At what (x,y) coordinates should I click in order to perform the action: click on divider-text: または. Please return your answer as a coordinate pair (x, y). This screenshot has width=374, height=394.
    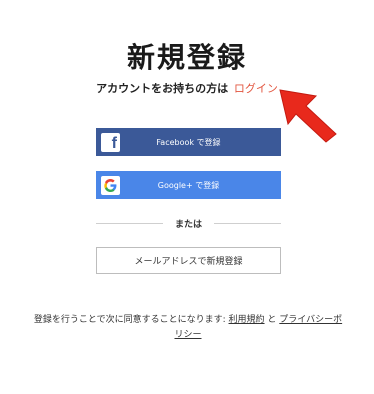
    Looking at the image, I should click on (189, 224).